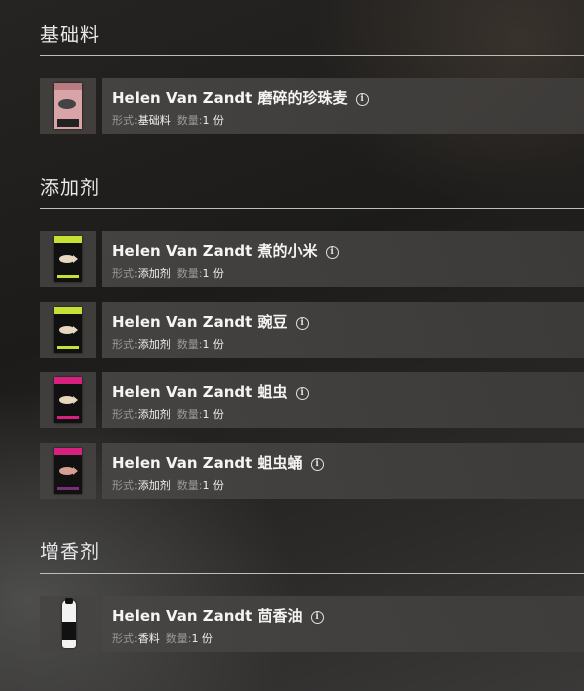  What do you see at coordinates (343, 330) in the screenshot?
I see `ingredient-info: Helen Van Zandt 豌豆 i 形式:添加剂 数量:1 份` at bounding box center [343, 330].